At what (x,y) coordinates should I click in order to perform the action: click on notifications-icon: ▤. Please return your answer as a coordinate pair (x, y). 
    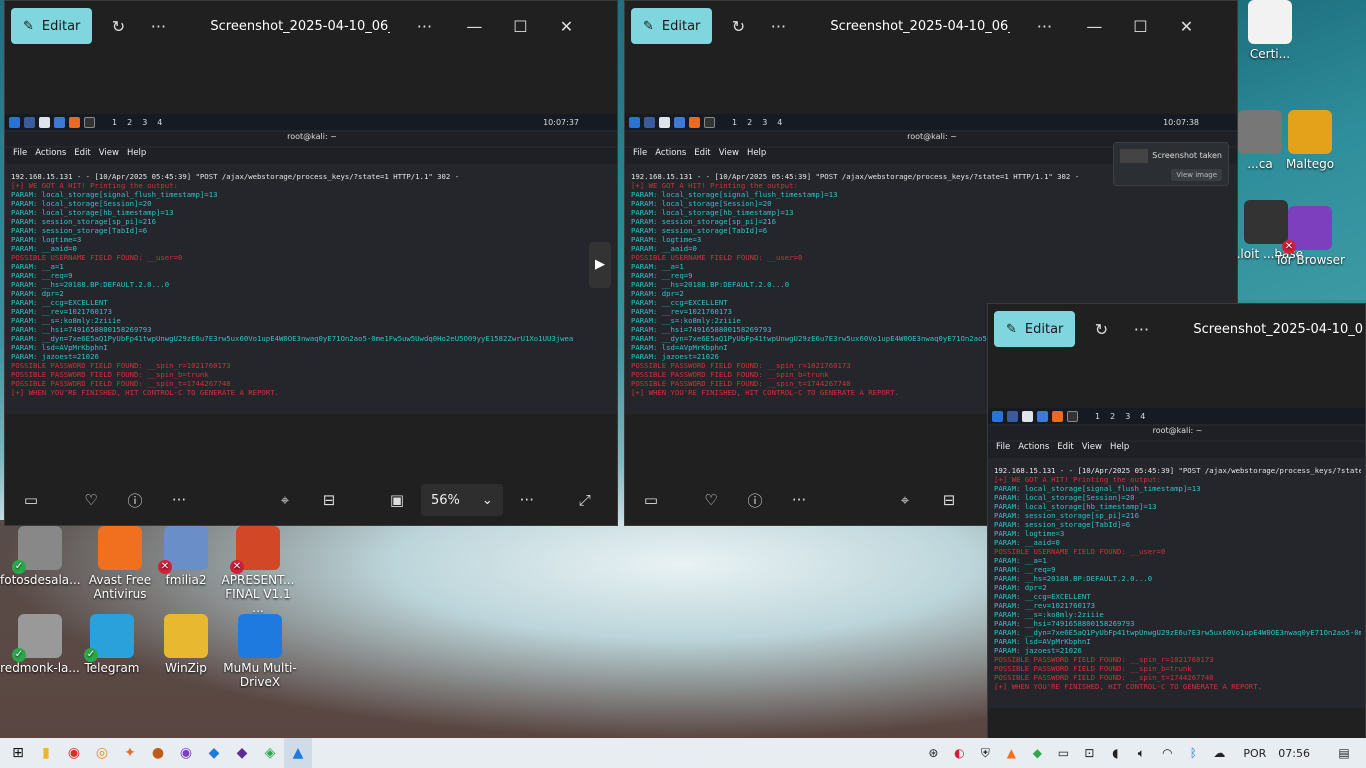
    Looking at the image, I should click on (1344, 753).